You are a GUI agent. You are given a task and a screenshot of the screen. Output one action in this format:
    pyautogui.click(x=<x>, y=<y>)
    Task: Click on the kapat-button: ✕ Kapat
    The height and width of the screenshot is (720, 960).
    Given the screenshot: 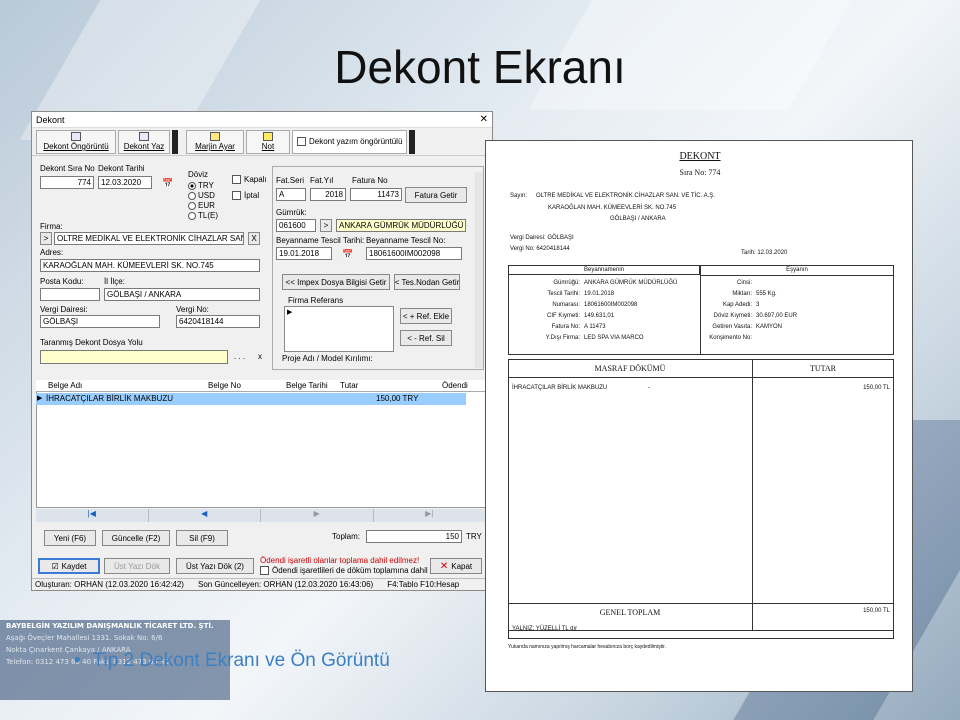 What is the action you would take?
    pyautogui.click(x=456, y=566)
    